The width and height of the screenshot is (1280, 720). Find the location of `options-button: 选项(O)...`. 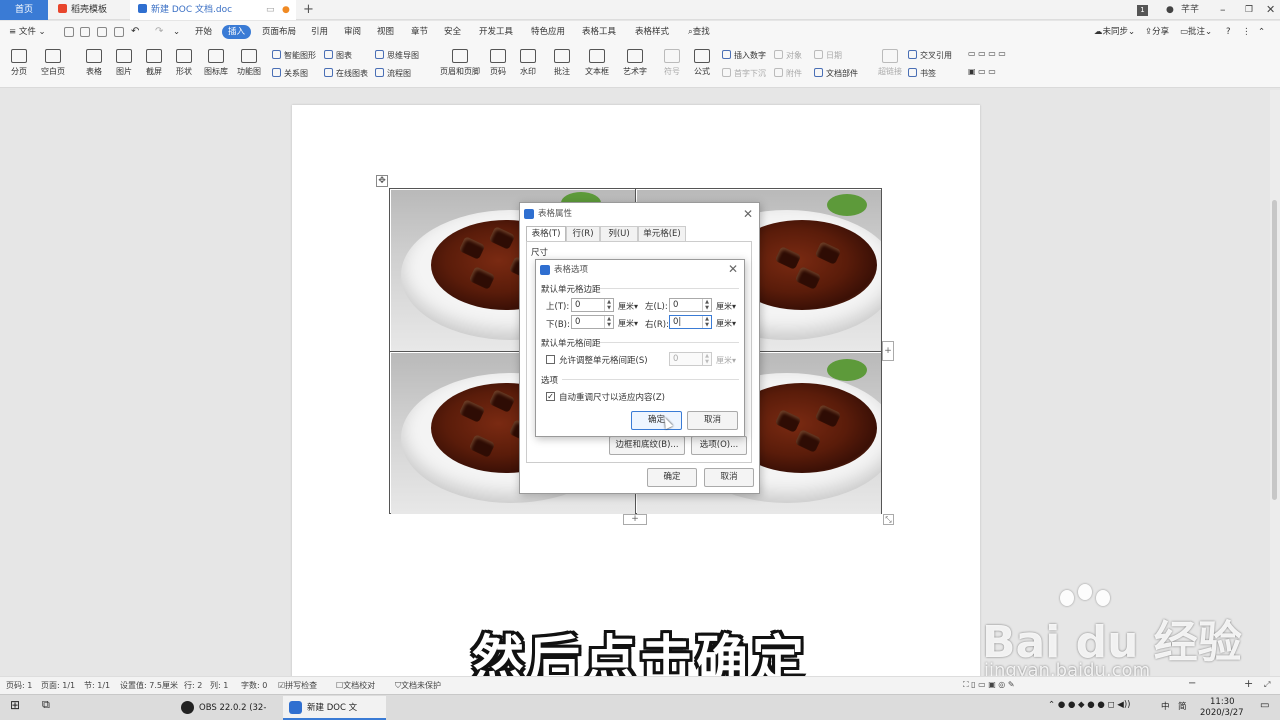

options-button: 选项(O)... is located at coordinates (719, 445).